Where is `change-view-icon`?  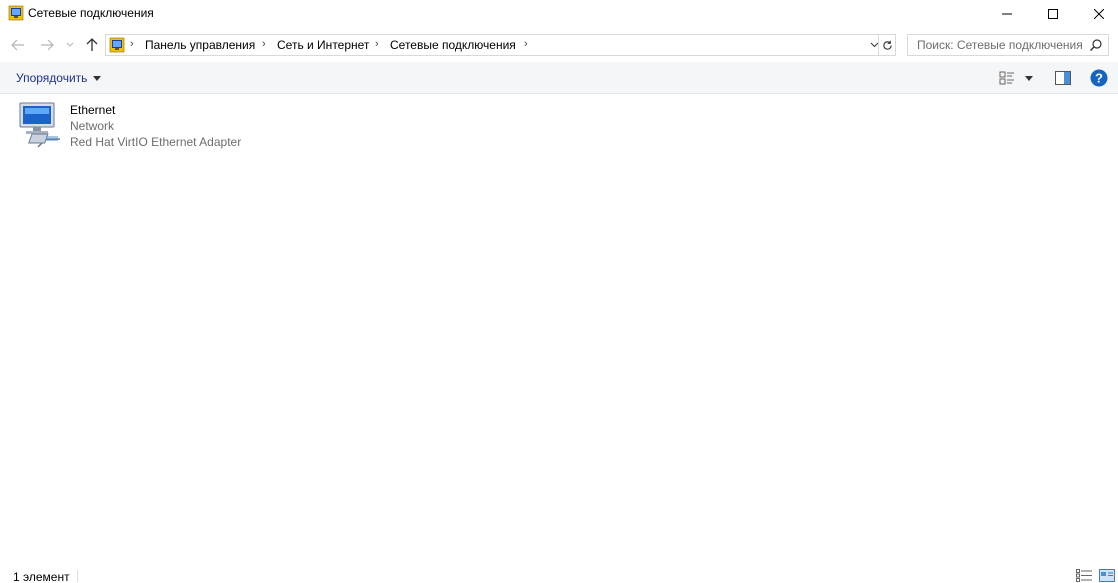
change-view-icon is located at coordinates (1007, 78).